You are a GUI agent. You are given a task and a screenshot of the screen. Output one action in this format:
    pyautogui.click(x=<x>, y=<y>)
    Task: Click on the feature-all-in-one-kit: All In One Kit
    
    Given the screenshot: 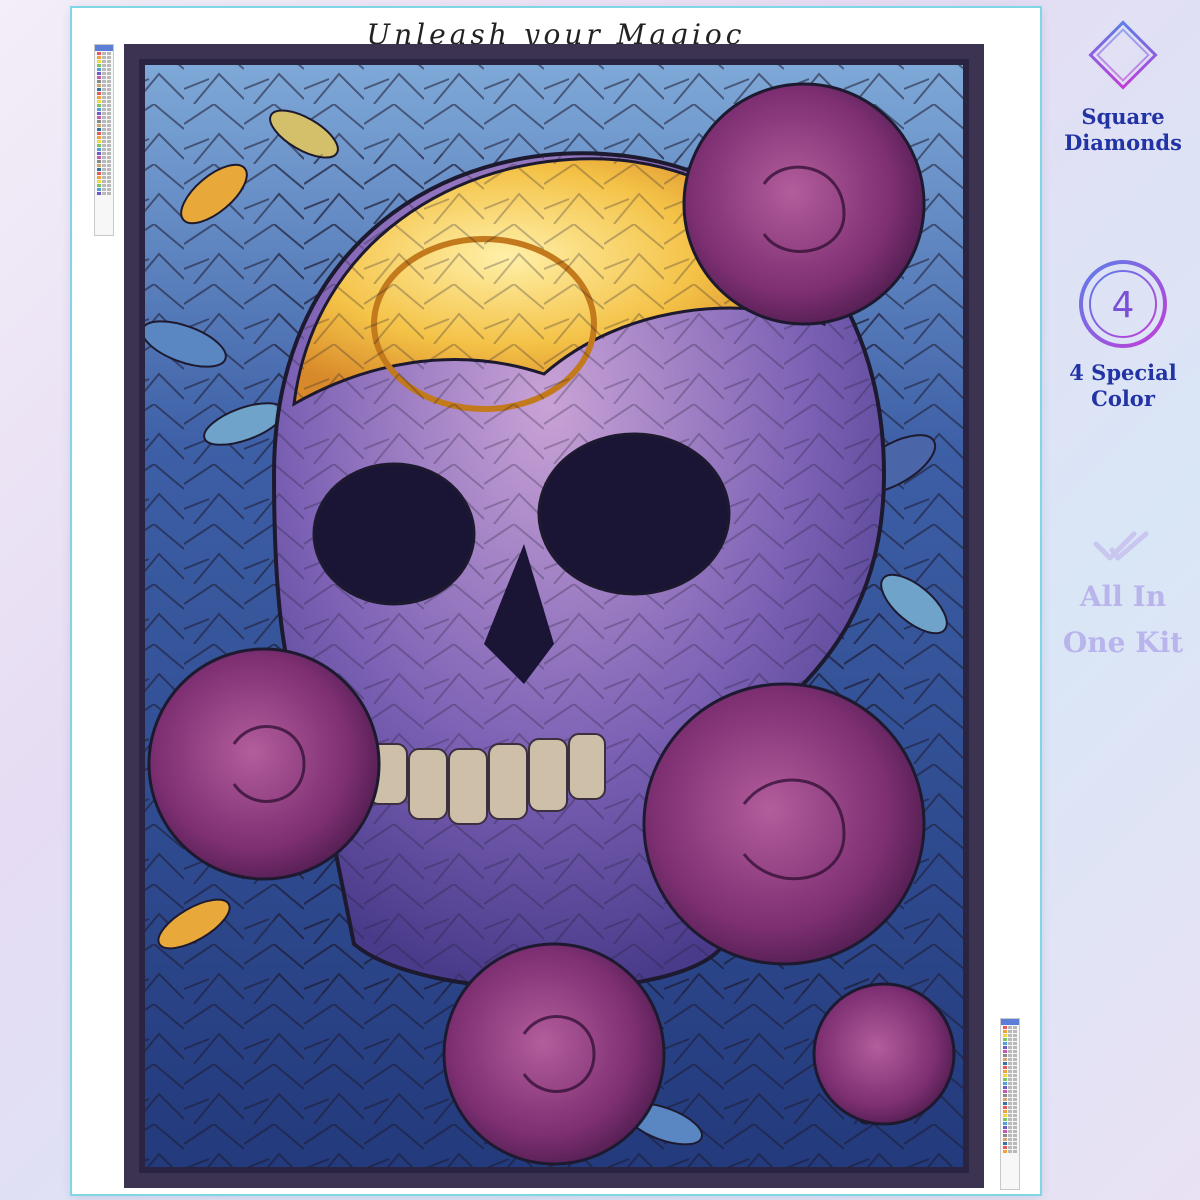 What is the action you would take?
    pyautogui.click(x=1123, y=597)
    